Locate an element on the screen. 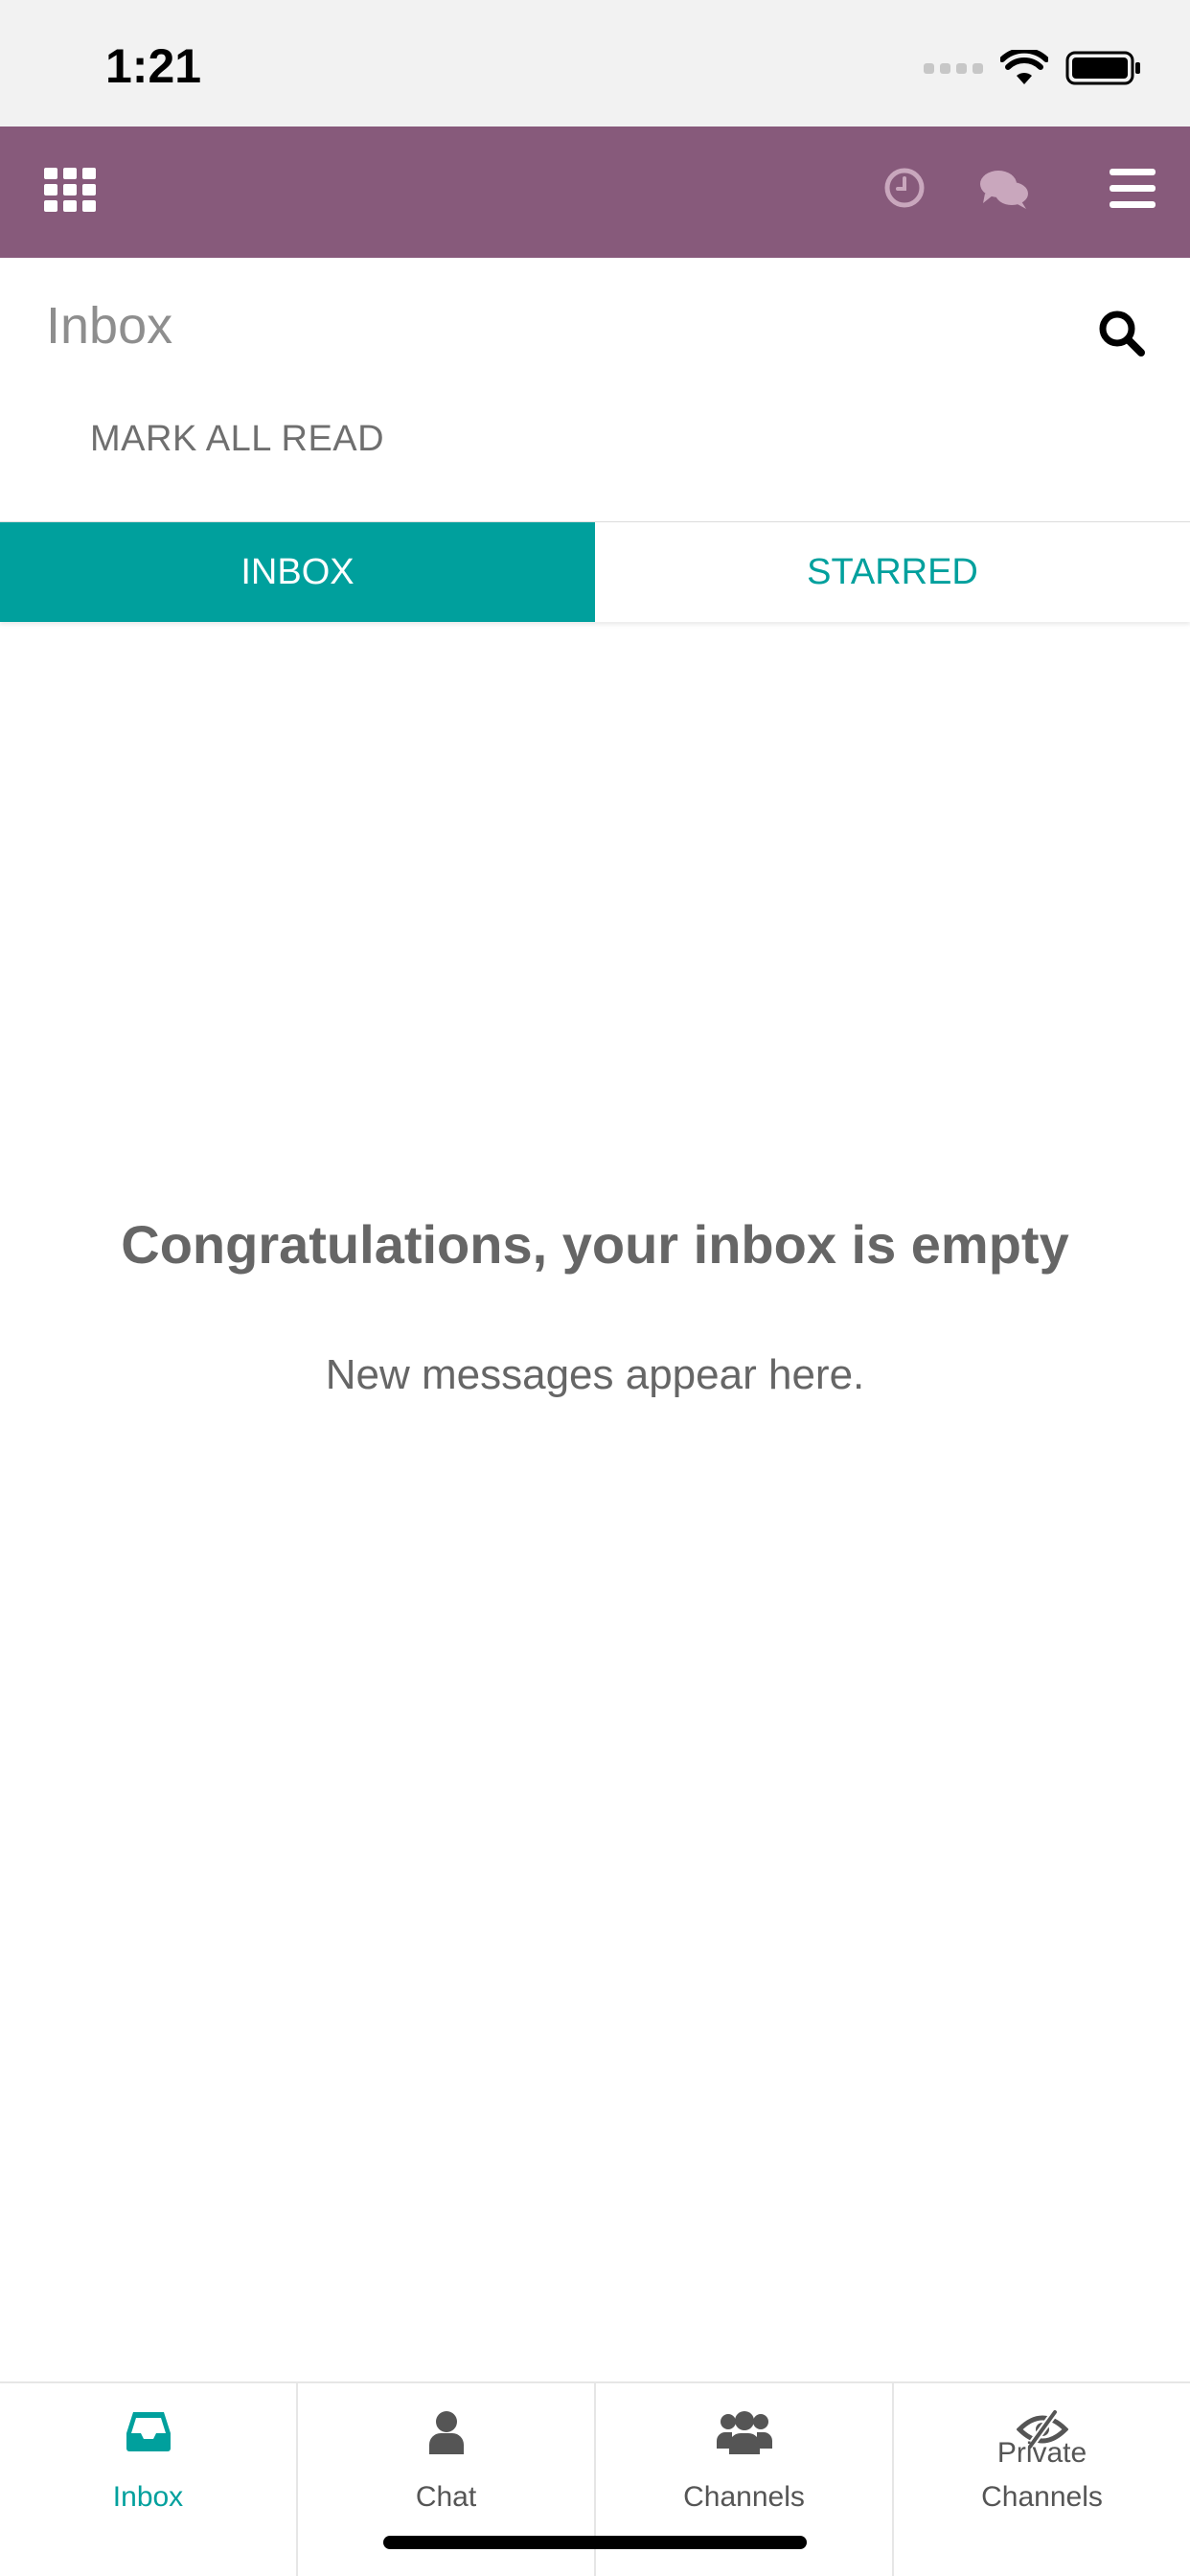  bottom-nav-label: Chat is located at coordinates (446, 2497).